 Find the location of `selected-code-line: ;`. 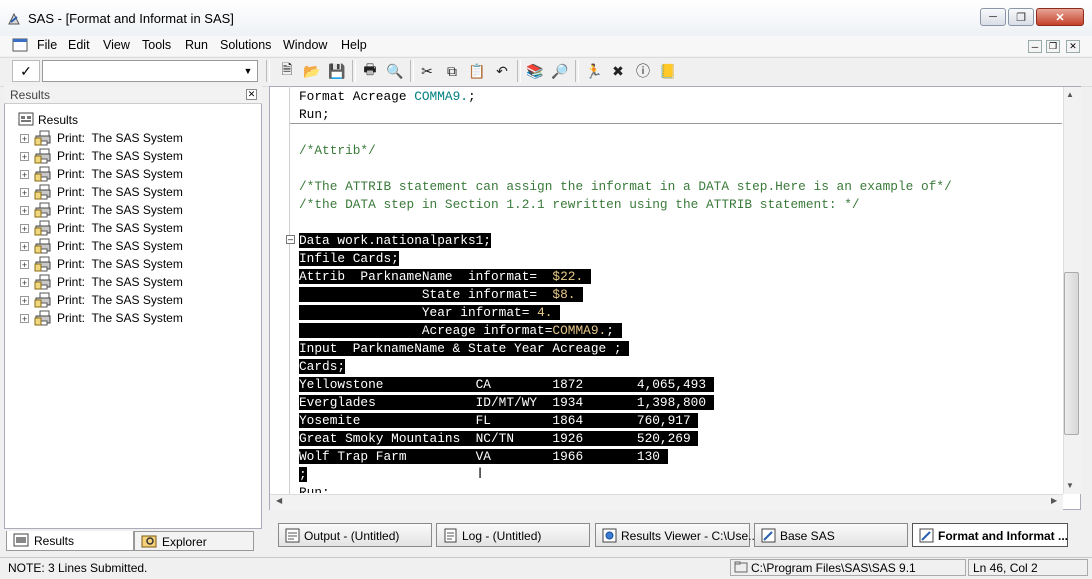

selected-code-line: ; is located at coordinates (303, 474).